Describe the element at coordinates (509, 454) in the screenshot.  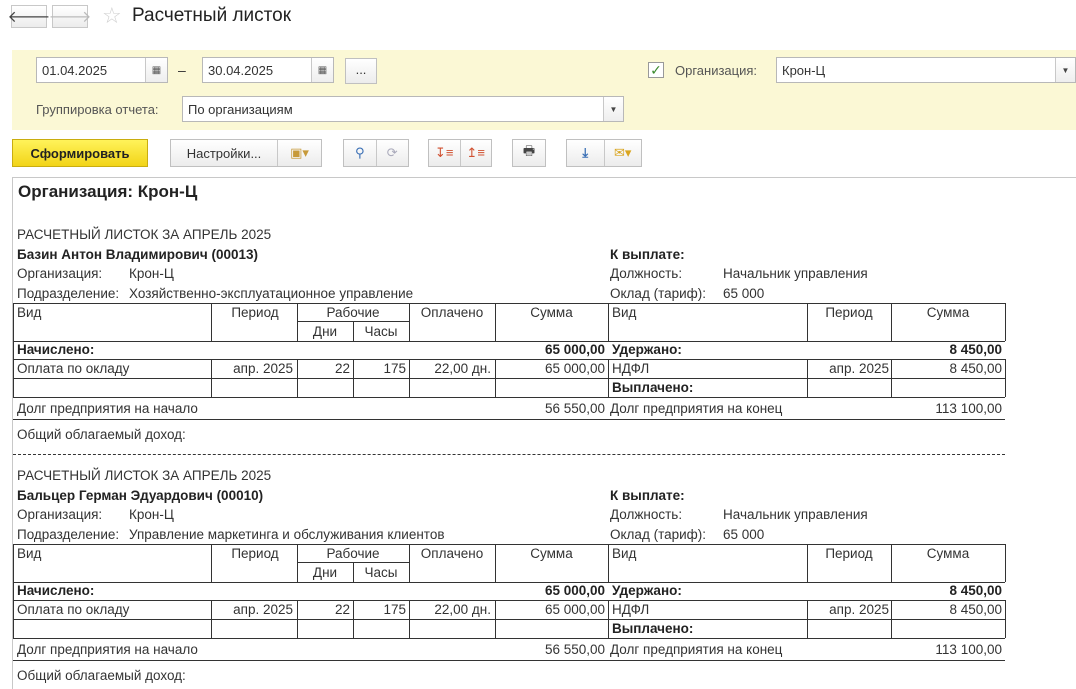
I see `page-separator` at that location.